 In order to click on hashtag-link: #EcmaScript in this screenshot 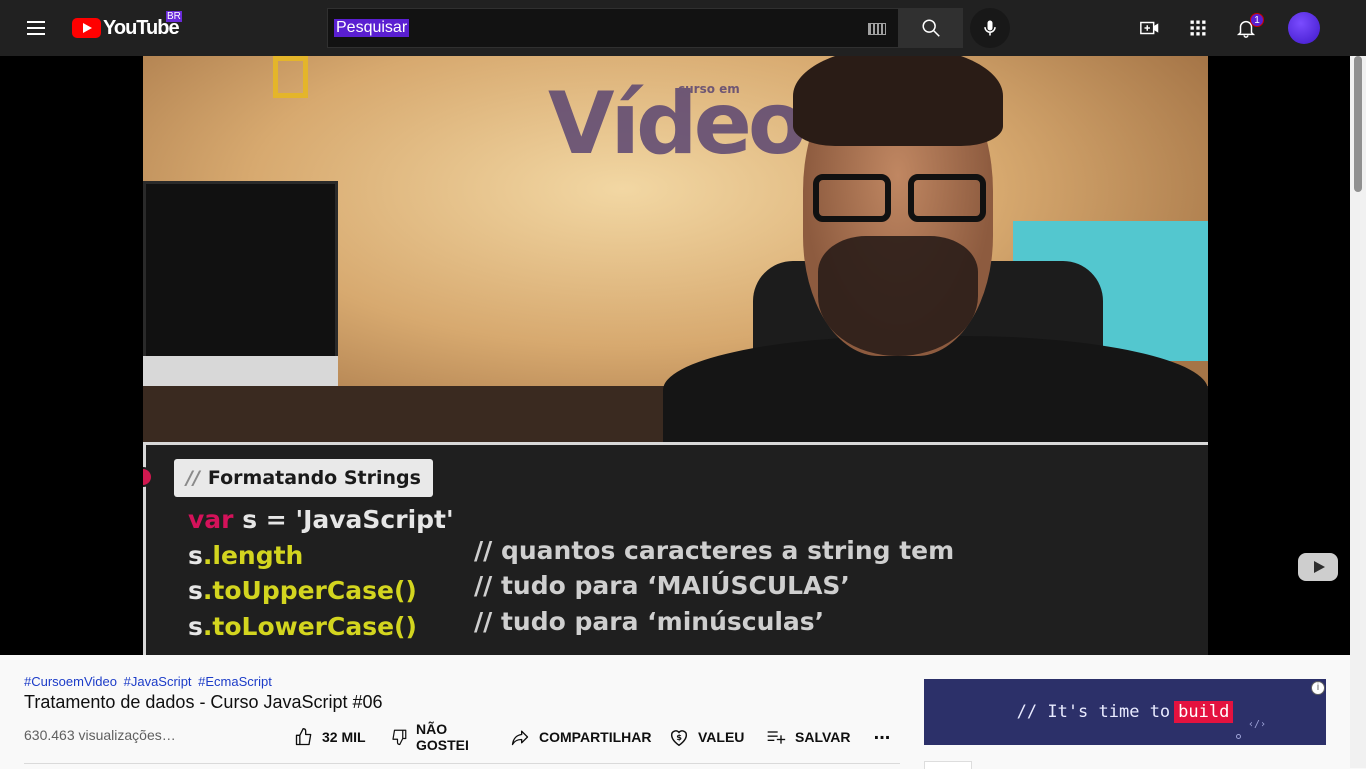, I will do `click(235, 681)`.